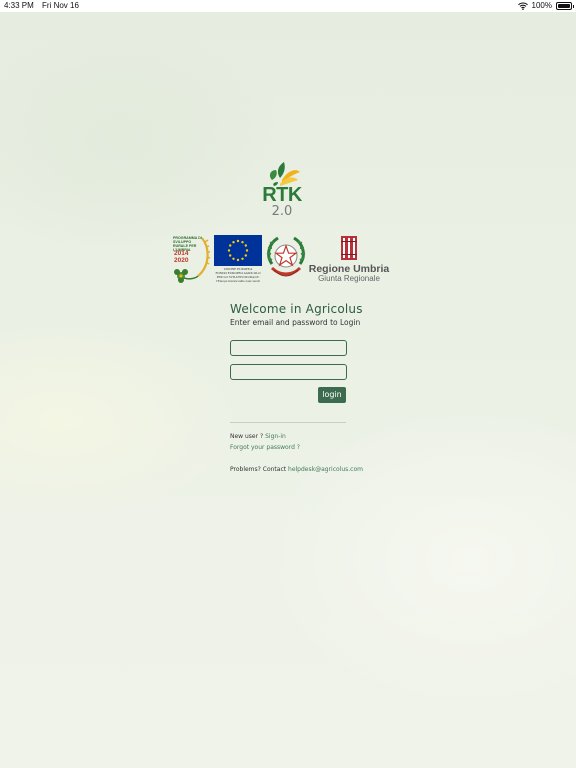 This screenshot has height=768, width=576. I want to click on page-subtitle: Enter email and password to Login, so click(295, 322).